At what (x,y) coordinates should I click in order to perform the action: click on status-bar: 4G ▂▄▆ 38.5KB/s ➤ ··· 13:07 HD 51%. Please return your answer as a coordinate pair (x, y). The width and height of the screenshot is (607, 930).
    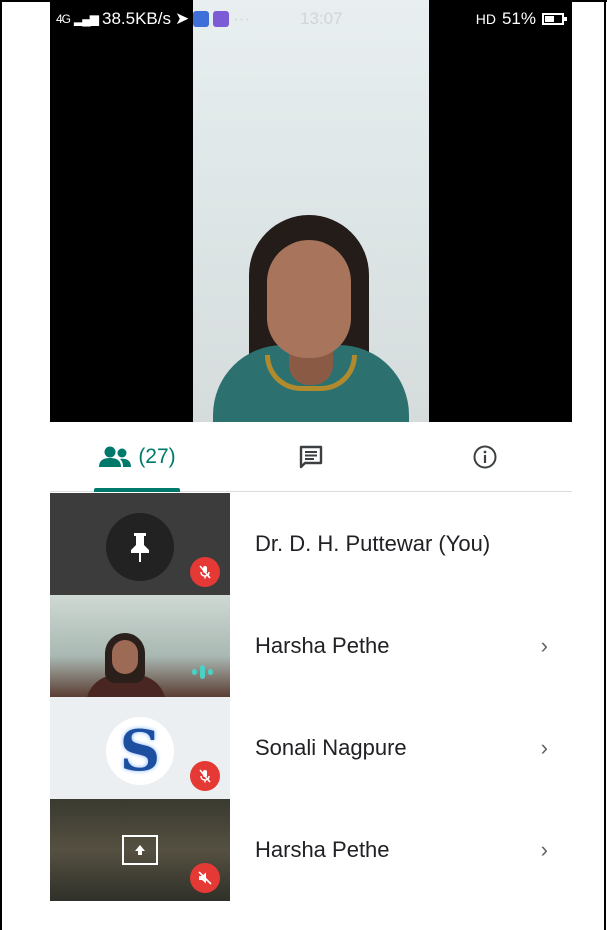
    Looking at the image, I should click on (311, 17).